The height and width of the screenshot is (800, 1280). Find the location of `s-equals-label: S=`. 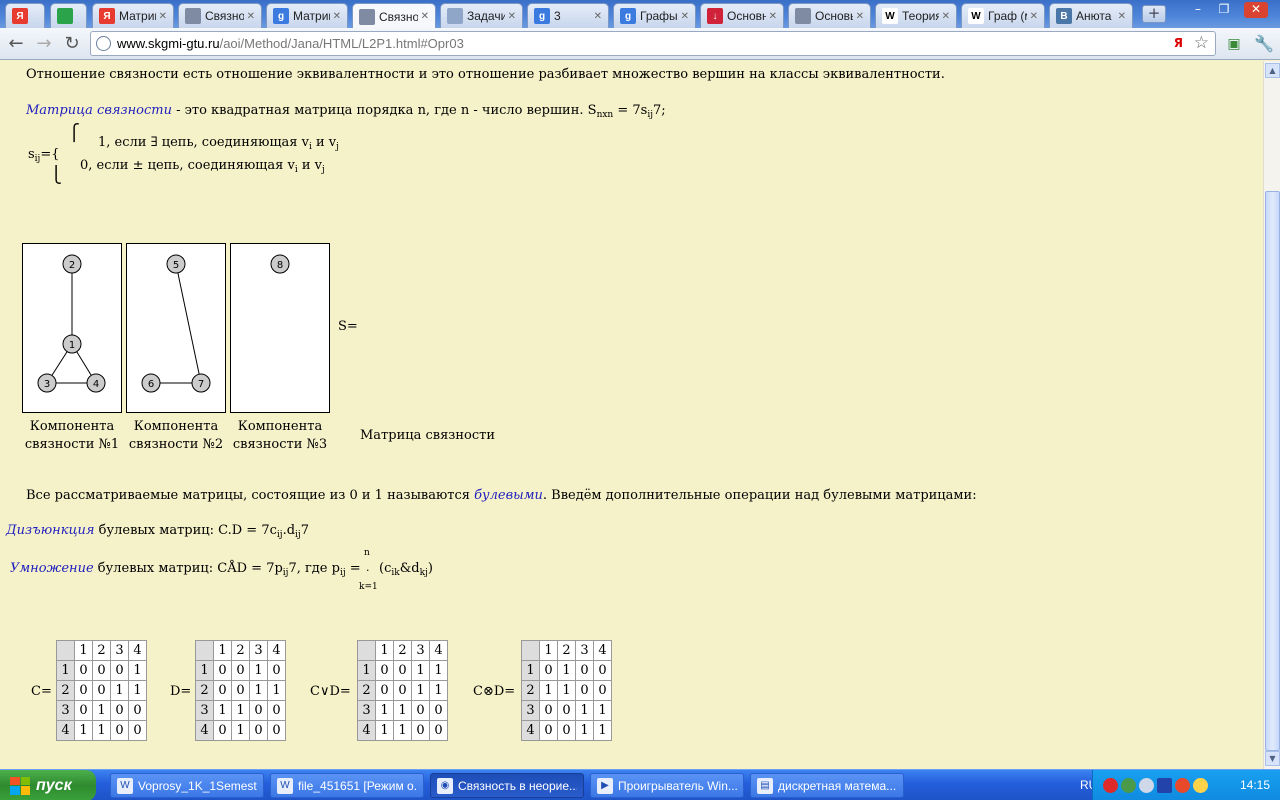

s-equals-label: S= is located at coordinates (348, 326).